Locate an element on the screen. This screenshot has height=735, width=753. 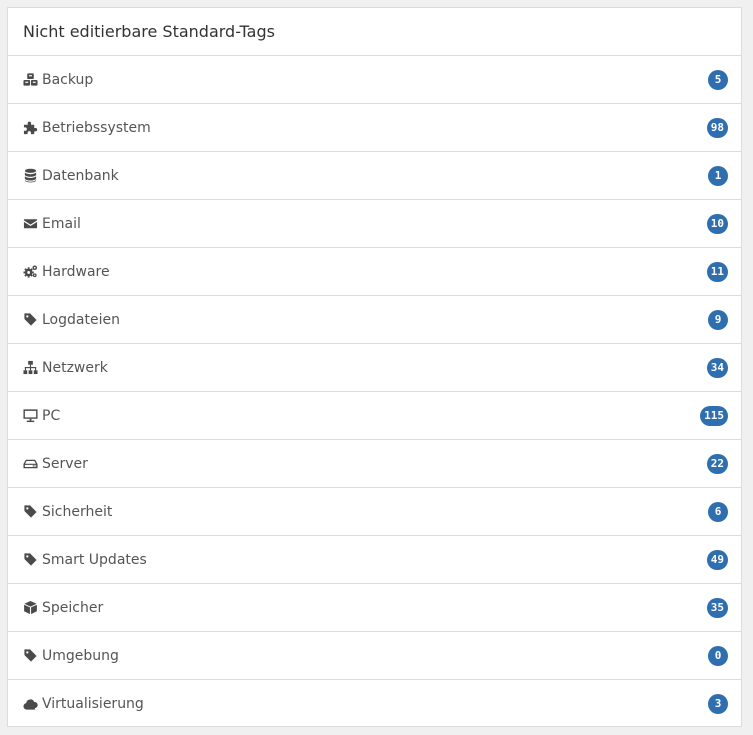
tag-label: Virtualisierung is located at coordinates (93, 704).